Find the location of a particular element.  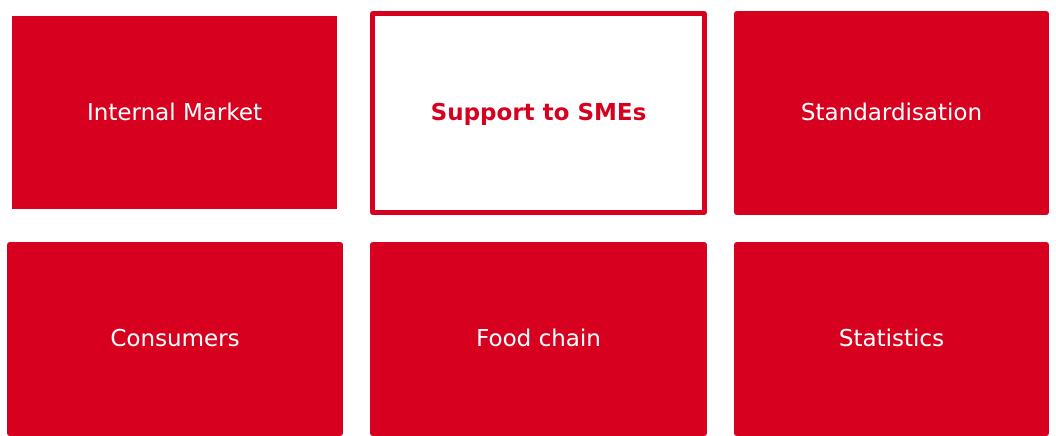

tile-food-chain: Food chain is located at coordinates (538, 339).